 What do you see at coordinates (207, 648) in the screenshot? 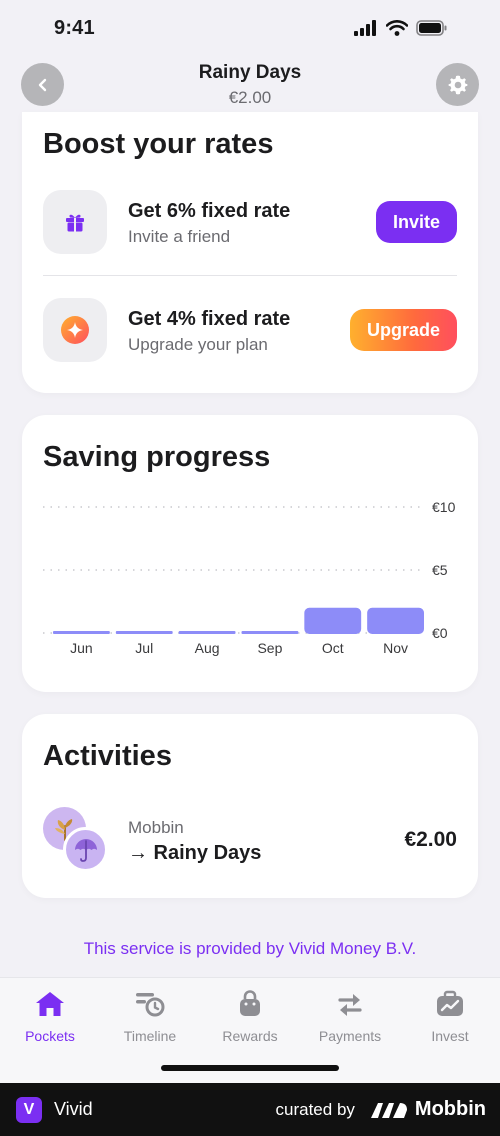
I see `chart-x-tick-label: Aug` at bounding box center [207, 648].